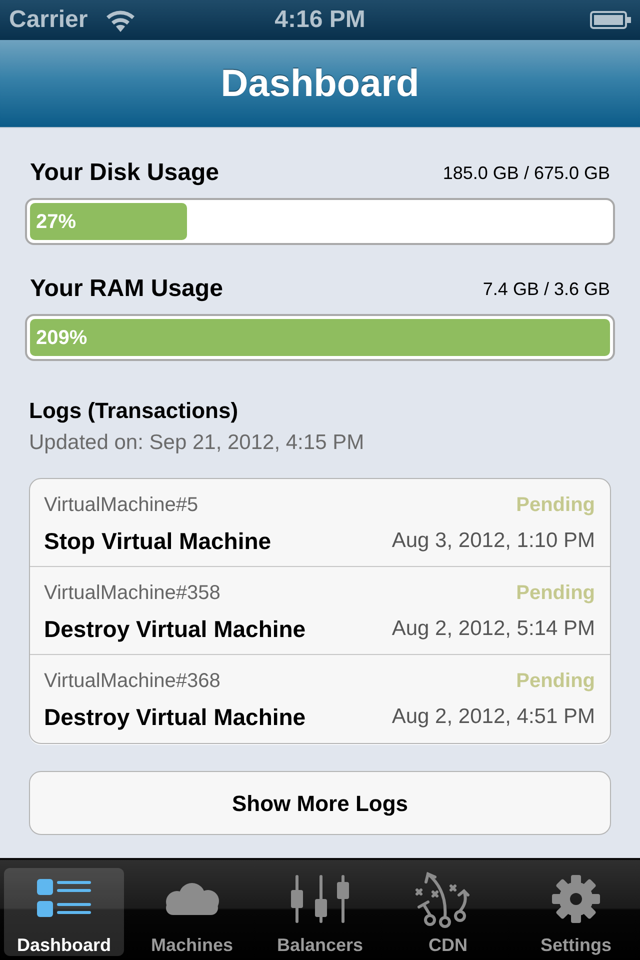 The width and height of the screenshot is (640, 960). Describe the element at coordinates (320, 899) in the screenshot. I see `sliders-icon` at that location.